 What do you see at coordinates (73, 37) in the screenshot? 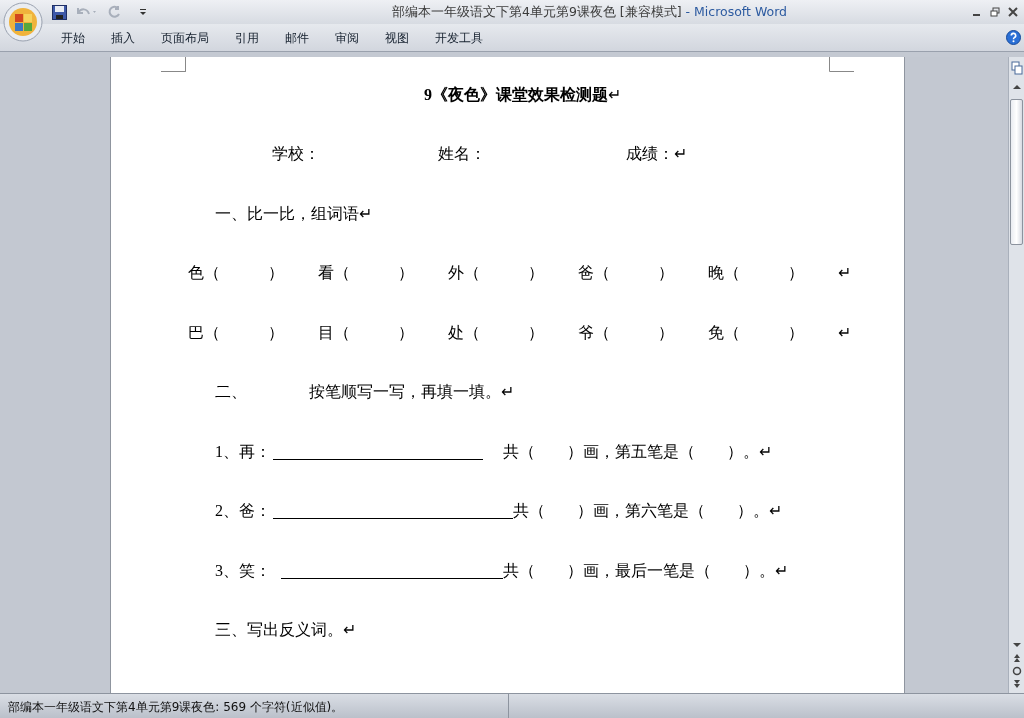
I see `ribbon-tab: 开始` at bounding box center [73, 37].